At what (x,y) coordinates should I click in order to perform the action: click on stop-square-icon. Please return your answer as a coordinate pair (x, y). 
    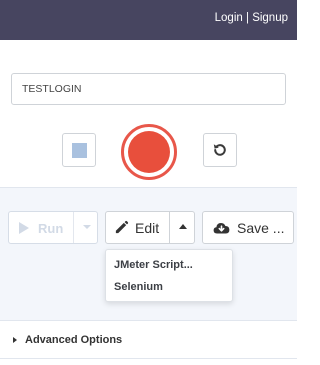
    Looking at the image, I should click on (79, 150).